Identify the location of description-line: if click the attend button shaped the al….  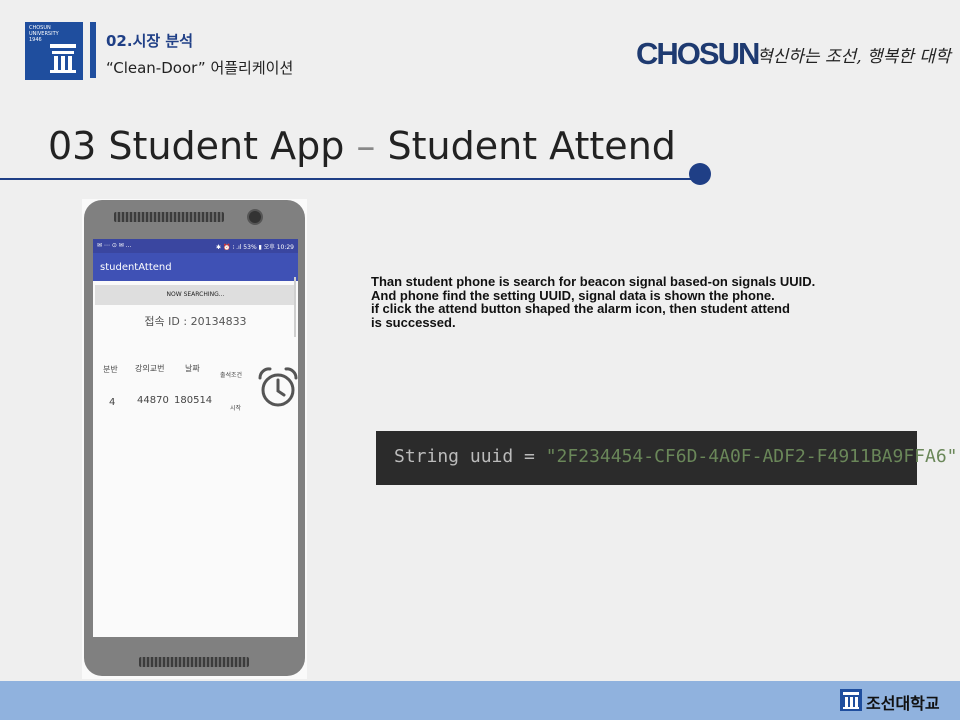
(580, 308).